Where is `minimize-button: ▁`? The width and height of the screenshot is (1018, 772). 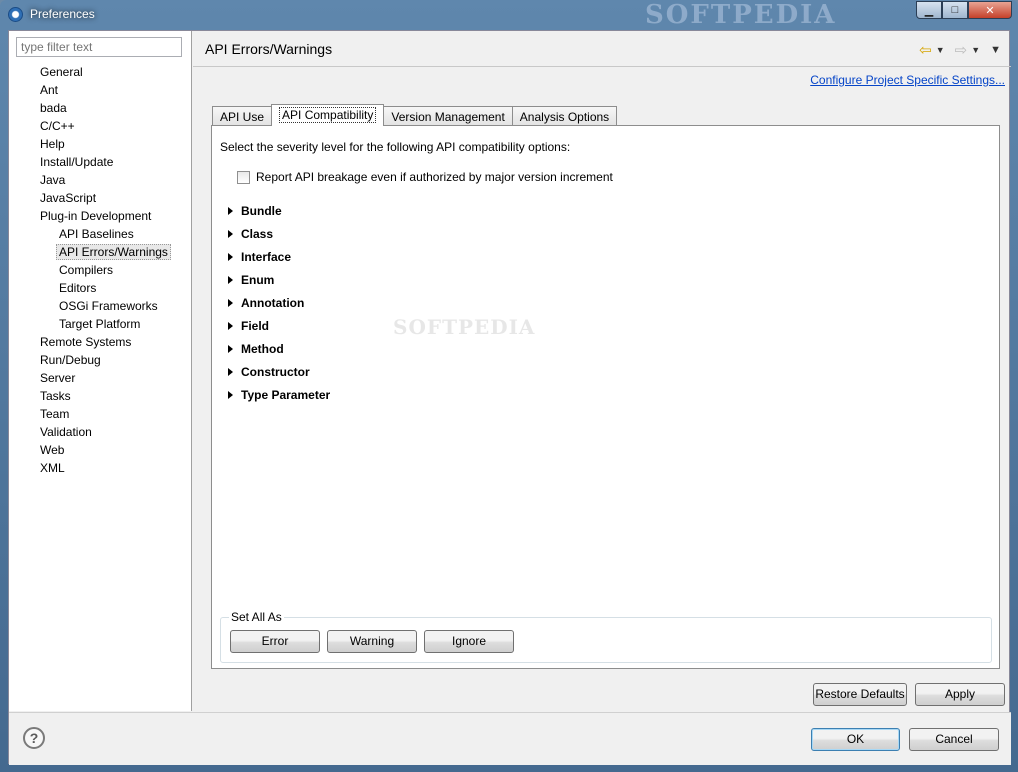
minimize-button: ▁ is located at coordinates (929, 10).